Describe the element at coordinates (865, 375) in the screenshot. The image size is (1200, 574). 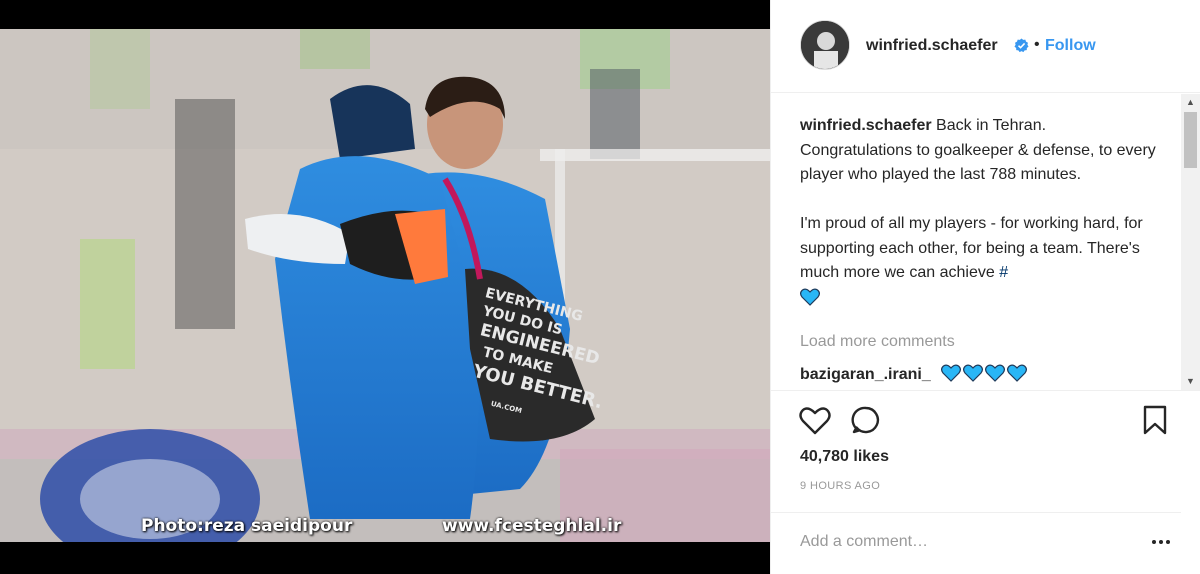
I see `comment-username: bazigaran_.irani_` at that location.